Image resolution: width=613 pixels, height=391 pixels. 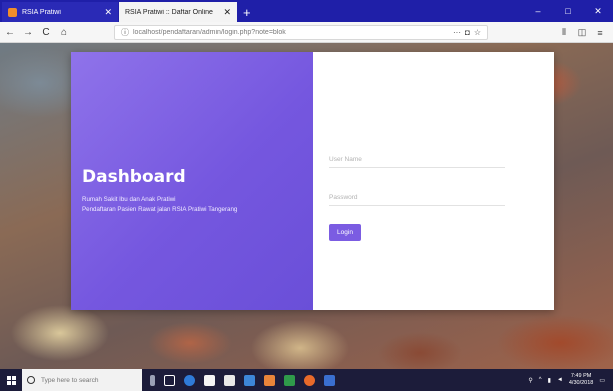 I want to click on windows-taskbar: ⚲ ^ ▮ ◄ 7:49 PM 4/30/2018 ▭, so click(x=306, y=380).